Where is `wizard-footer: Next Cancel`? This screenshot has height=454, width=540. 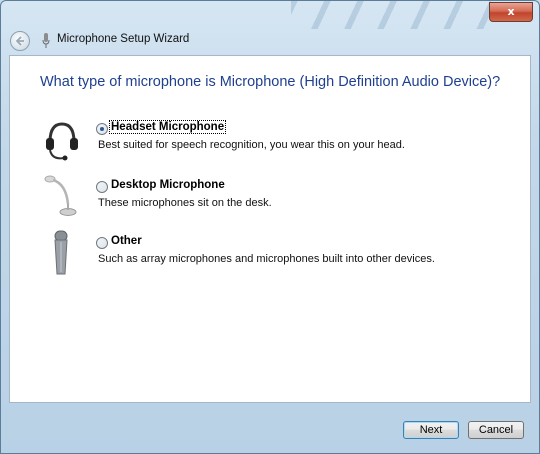
wizard-footer: Next Cancel is located at coordinates (270, 428).